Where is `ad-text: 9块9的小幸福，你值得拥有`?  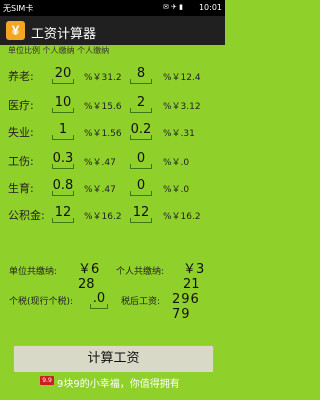 ad-text: 9块9的小幸福，你值得拥有 is located at coordinates (118, 384).